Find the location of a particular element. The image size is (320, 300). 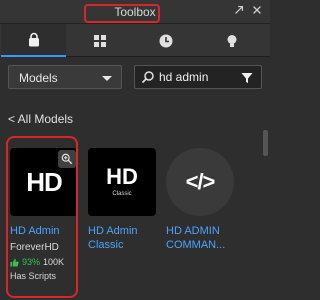

filter-row: Models is located at coordinates (135, 77).